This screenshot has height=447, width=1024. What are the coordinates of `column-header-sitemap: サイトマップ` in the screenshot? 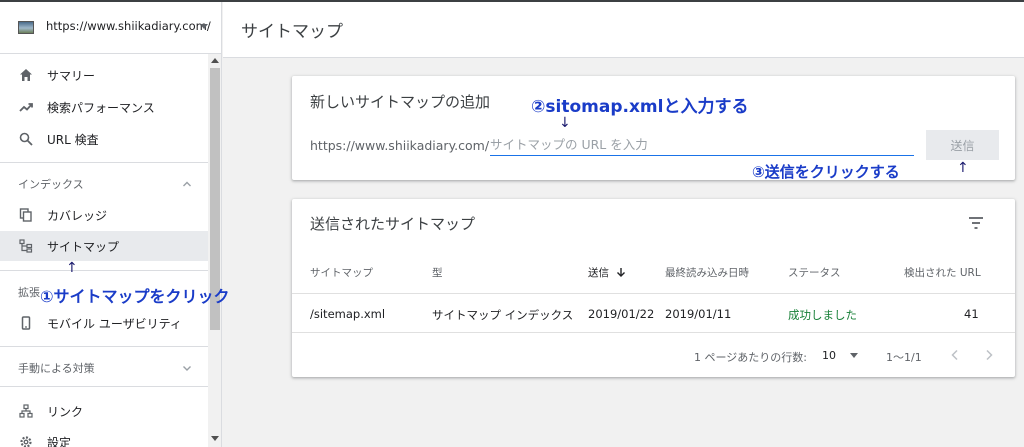 It's located at (341, 272).